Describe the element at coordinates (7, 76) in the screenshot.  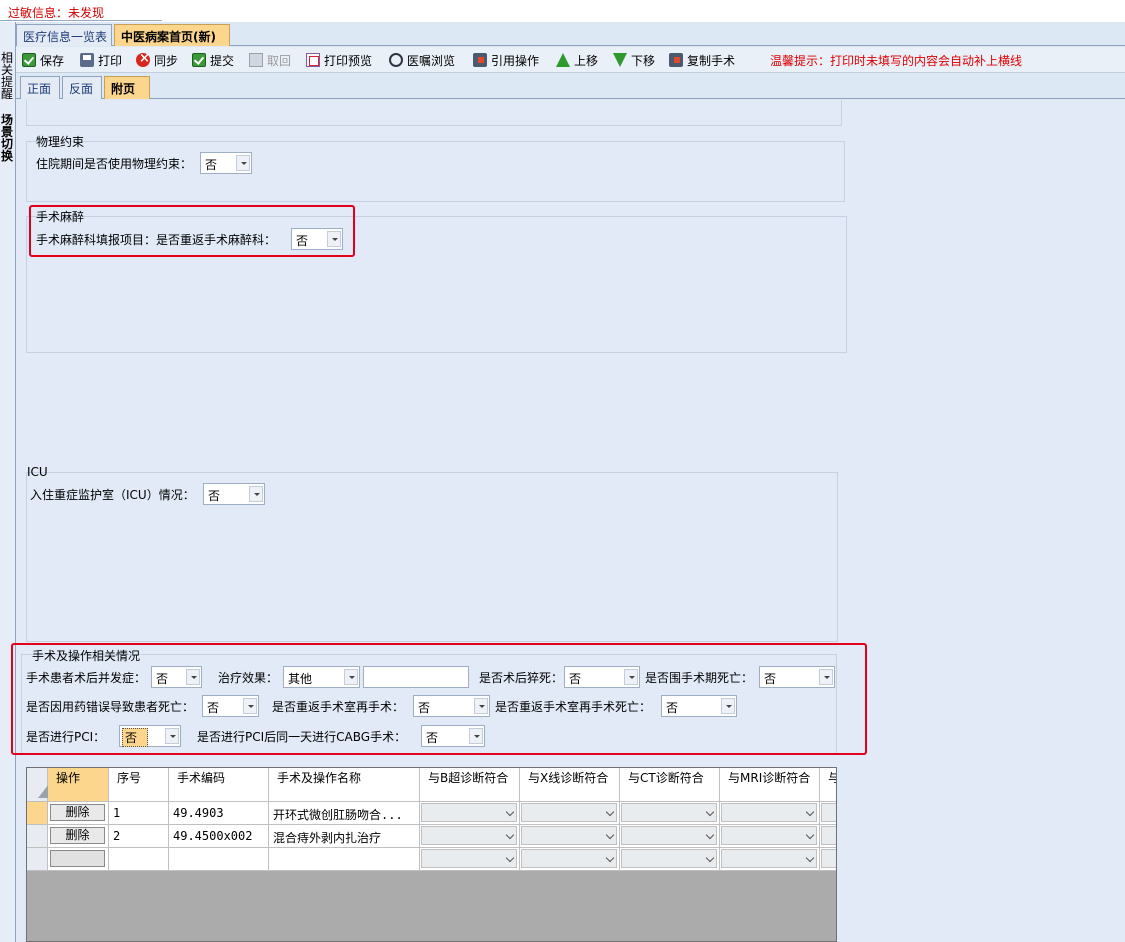
I see `side-tab-reminders: 相关提醒` at that location.